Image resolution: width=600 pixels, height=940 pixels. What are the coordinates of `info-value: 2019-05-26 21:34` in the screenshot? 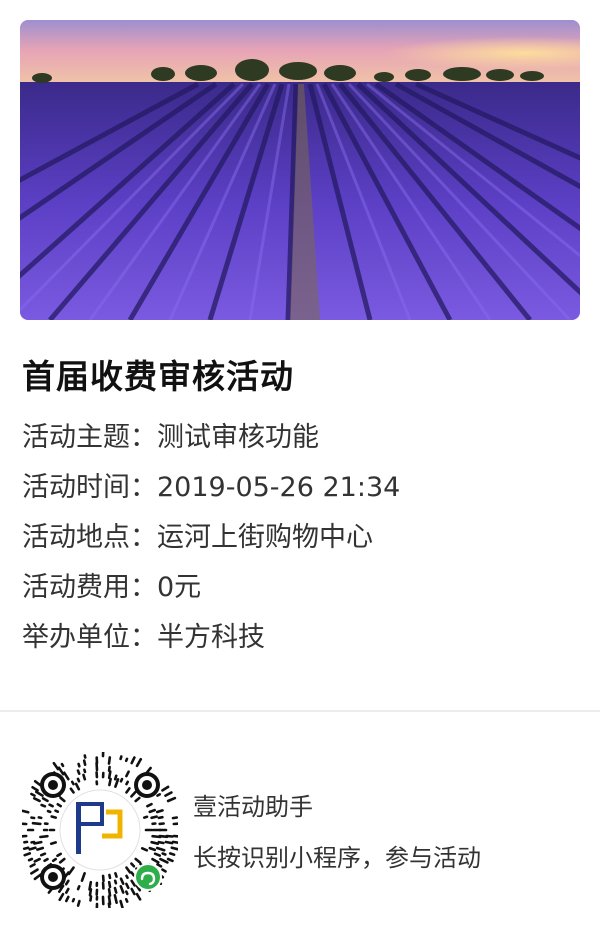 It's located at (279, 487).